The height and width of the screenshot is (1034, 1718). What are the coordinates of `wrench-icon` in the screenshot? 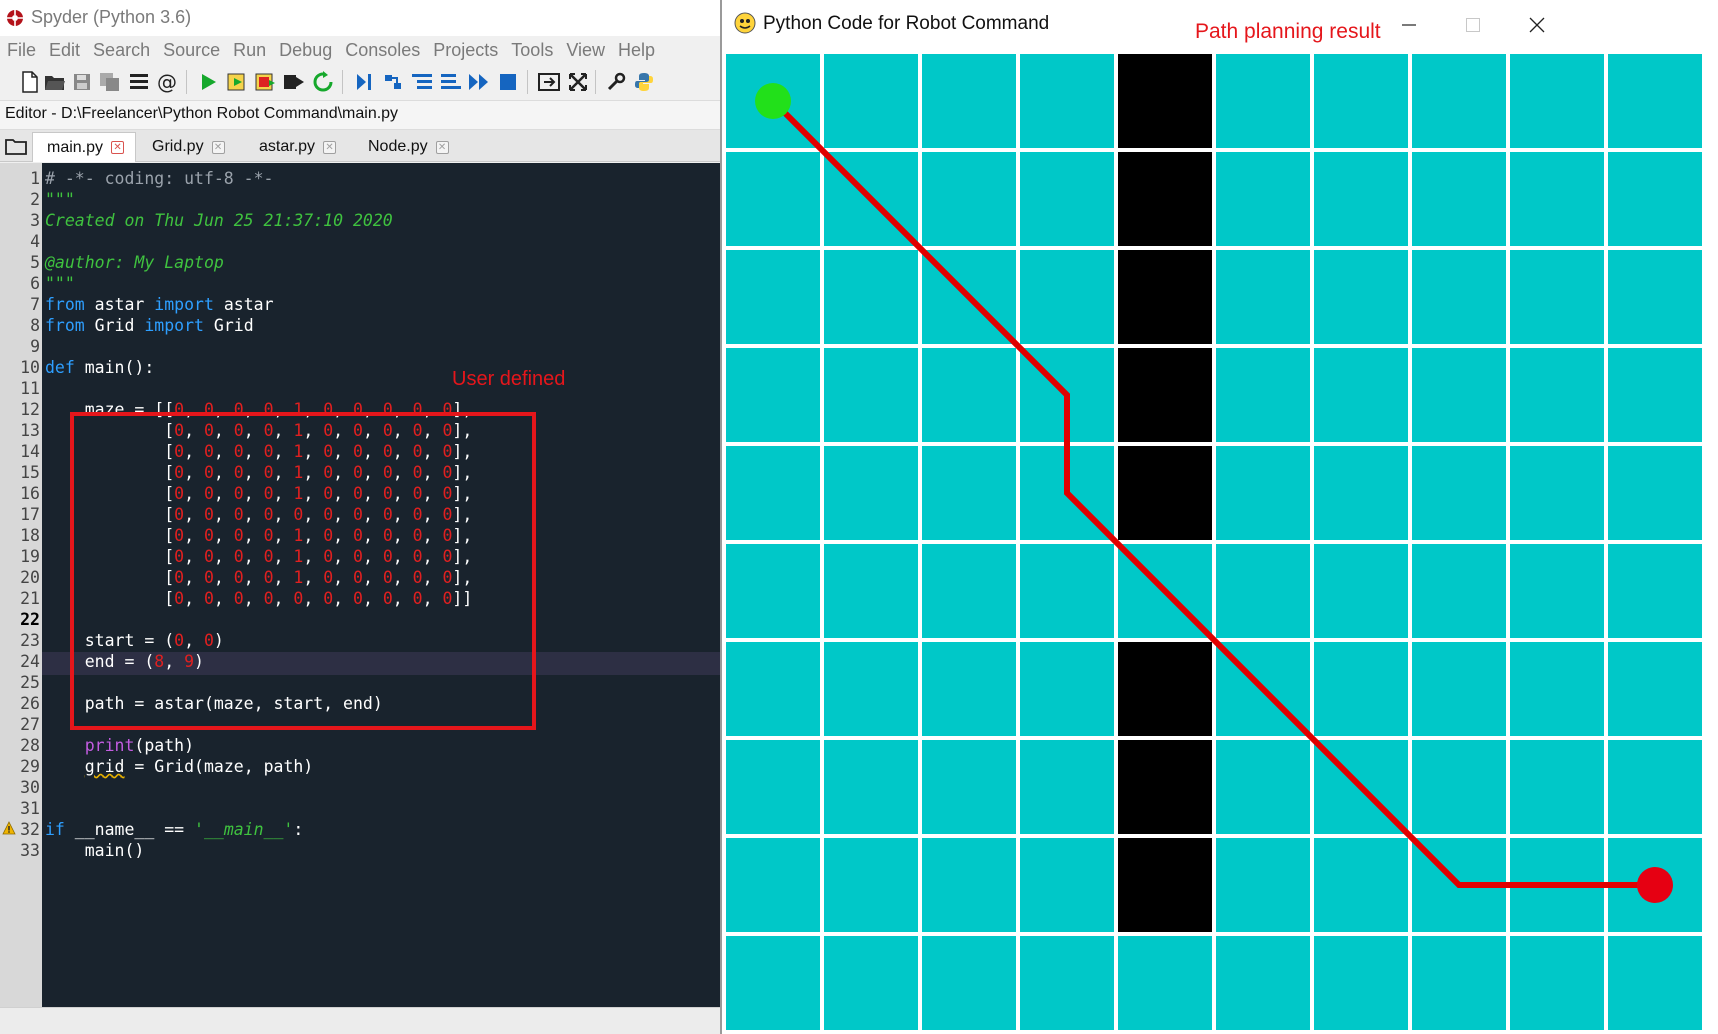 It's located at (616, 82).